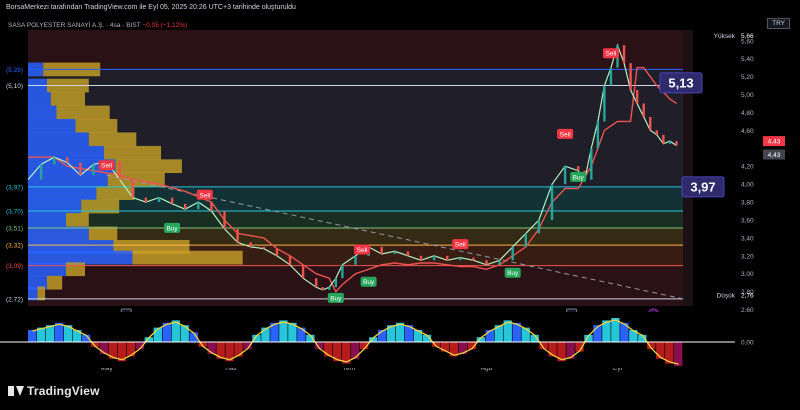  I want to click on signal-label-10: Sell, so click(611, 54).